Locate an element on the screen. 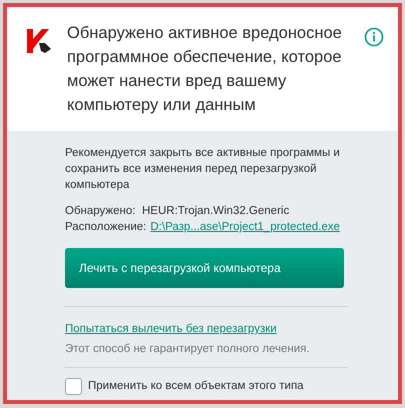  warning-note: Этот способ не гарантирует полного лечения. is located at coordinates (188, 350).